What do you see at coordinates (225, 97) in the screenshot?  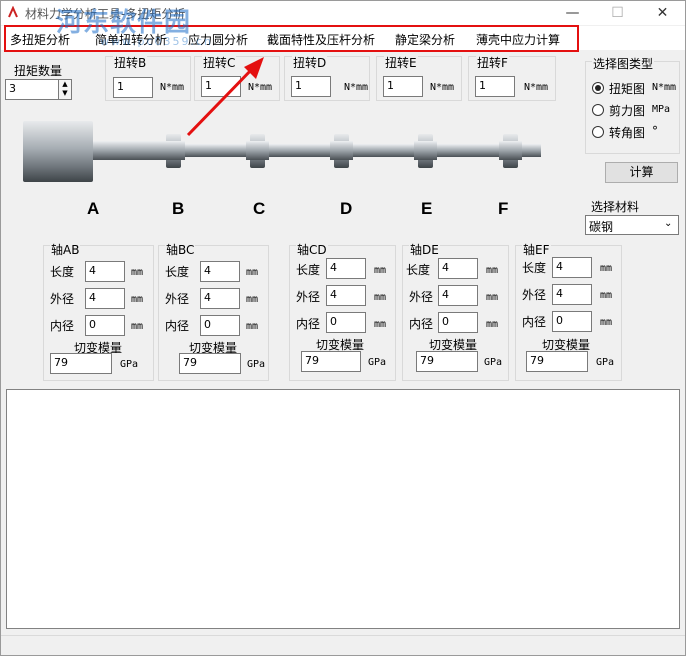 I see `annotation-arrow` at bounding box center [225, 97].